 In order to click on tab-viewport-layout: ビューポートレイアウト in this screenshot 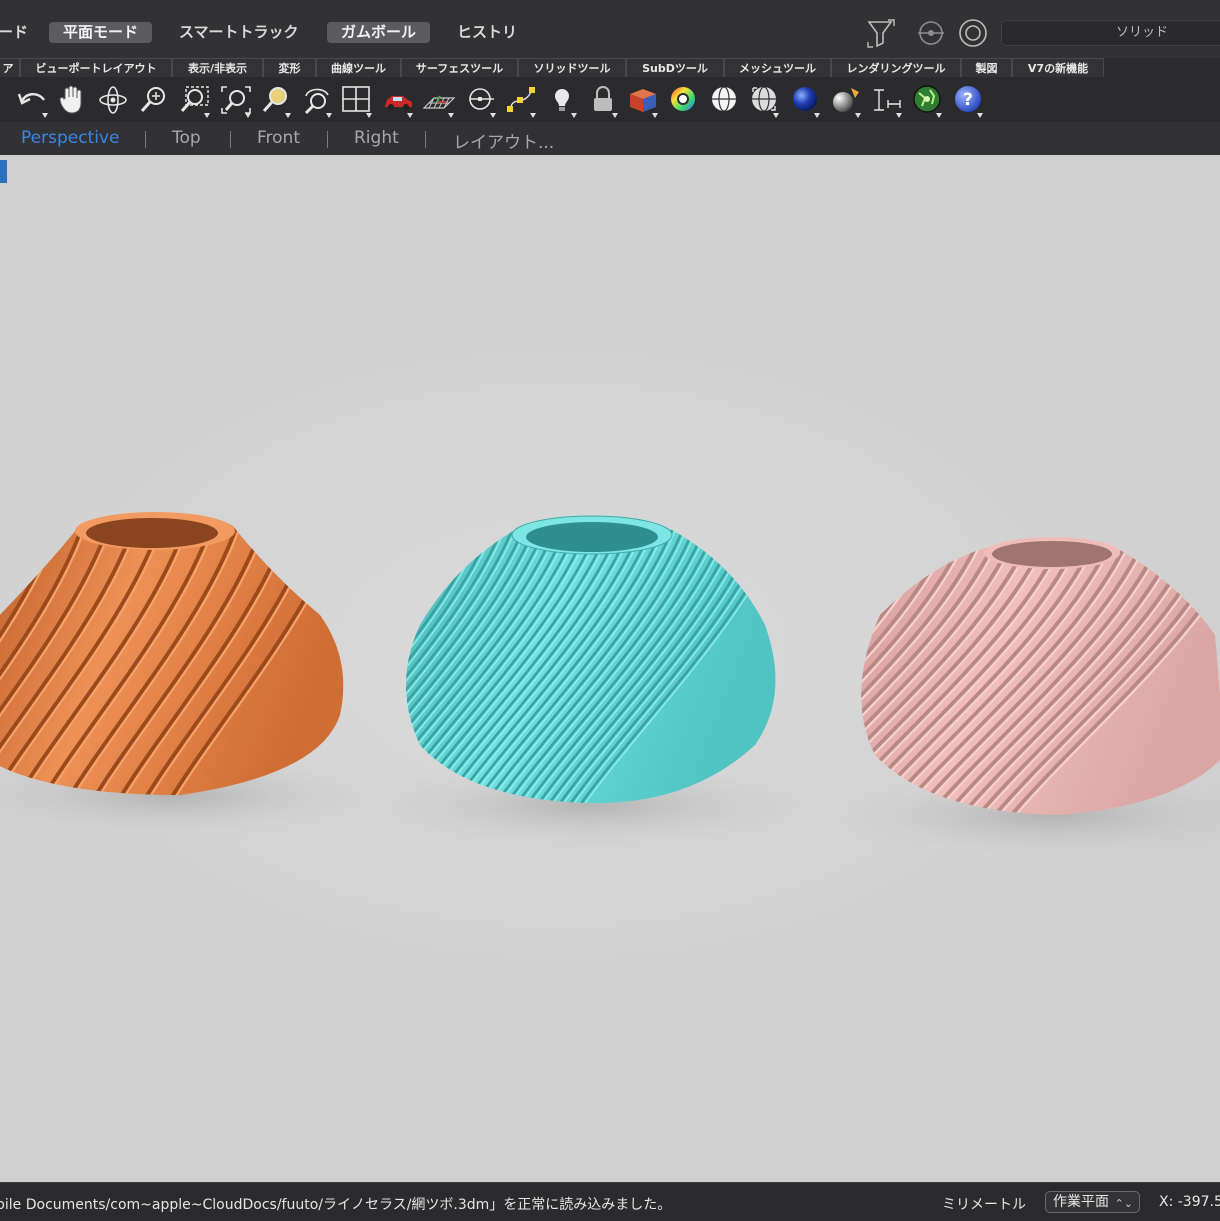, I will do `click(96, 67)`.